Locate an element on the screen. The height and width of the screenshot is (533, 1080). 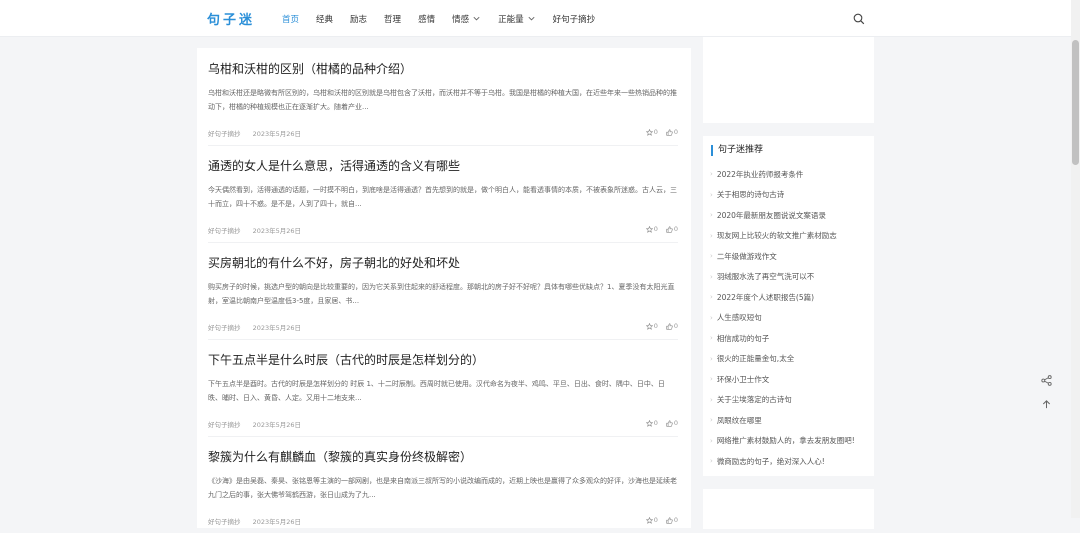
article-title: 下午五点半是什么时辰（古代的时辰是怎样划分的） is located at coordinates (443, 360).